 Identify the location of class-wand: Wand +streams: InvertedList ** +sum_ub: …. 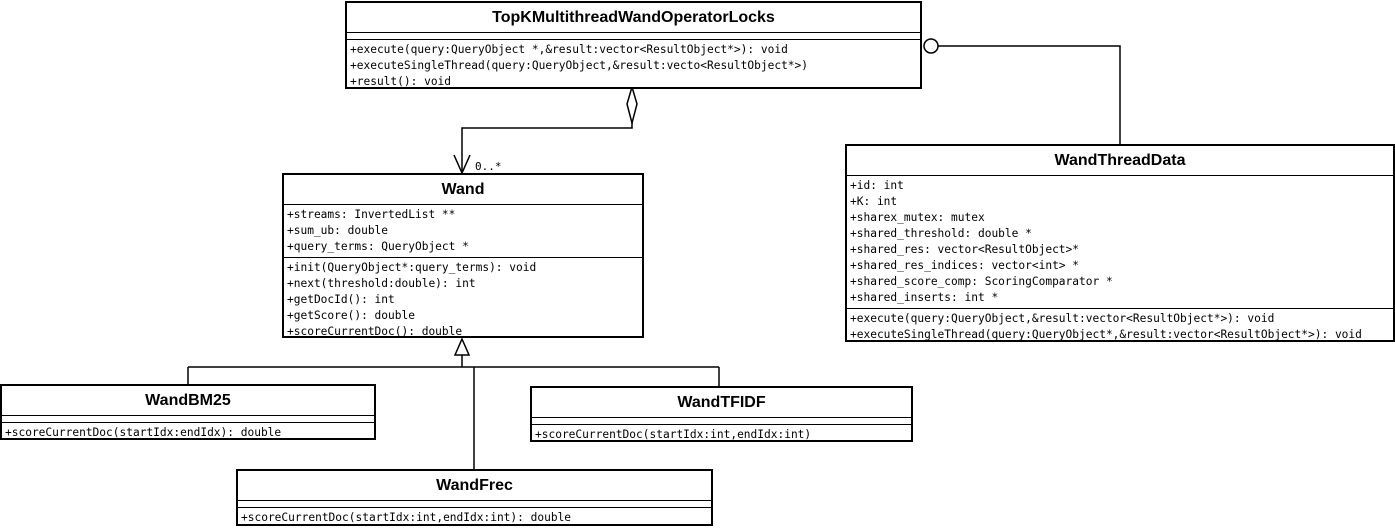
(463, 255).